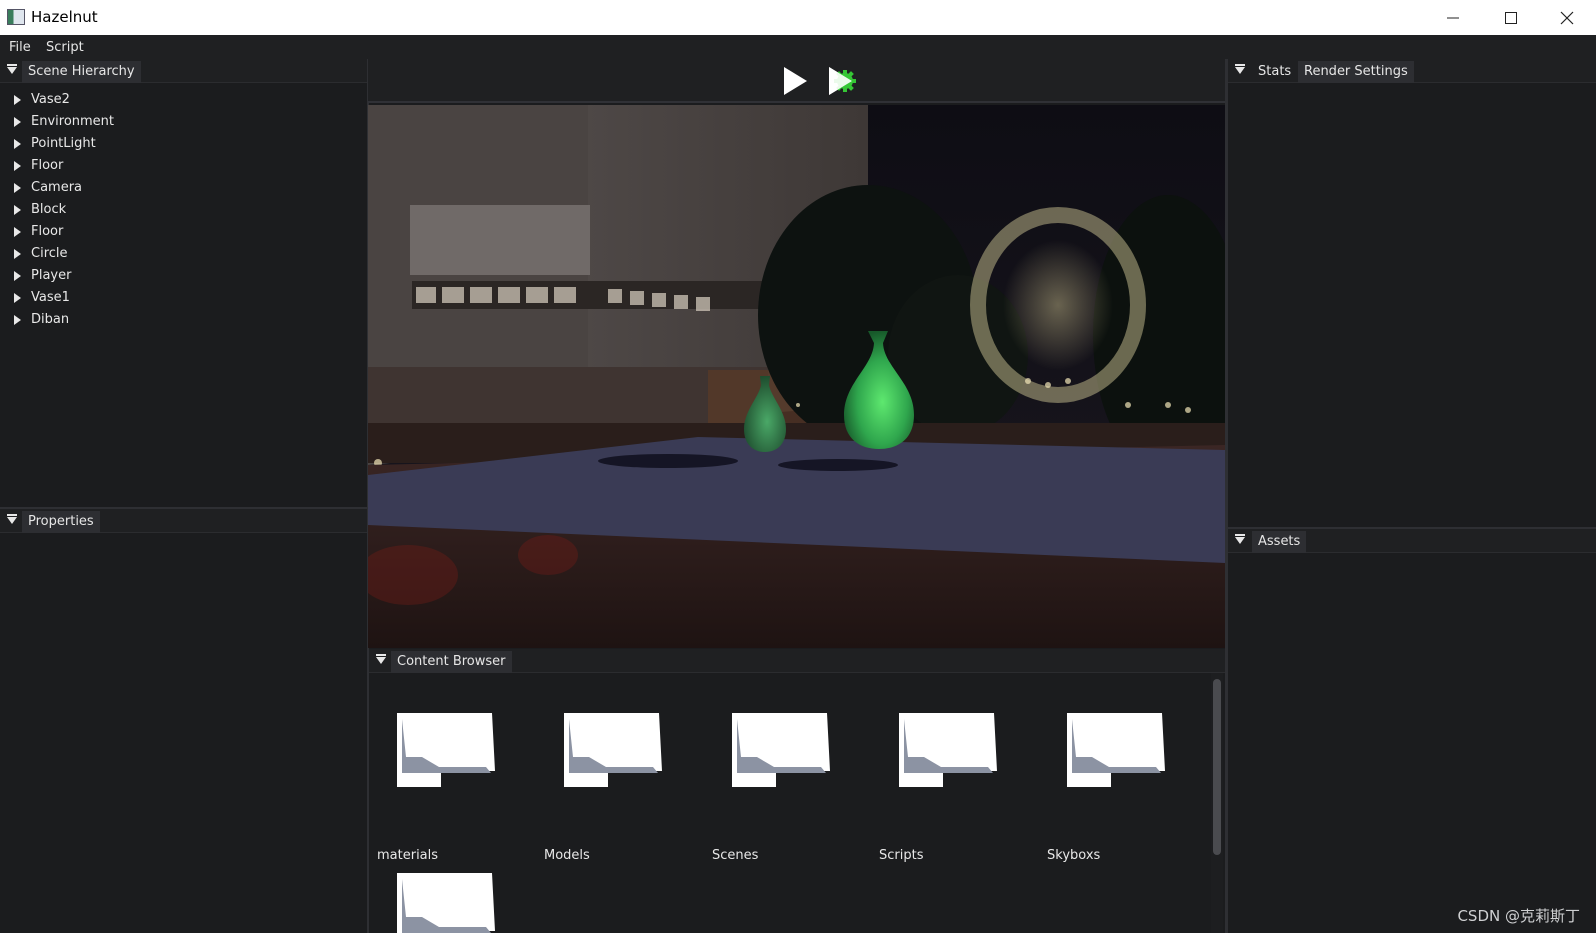 Image resolution: width=1596 pixels, height=933 pixels. I want to click on tab-scene-hierarchy: Scene Hierarchy, so click(81, 72).